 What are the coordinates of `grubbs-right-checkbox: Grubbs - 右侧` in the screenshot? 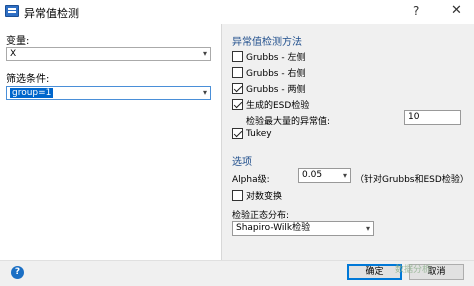 It's located at (268, 72).